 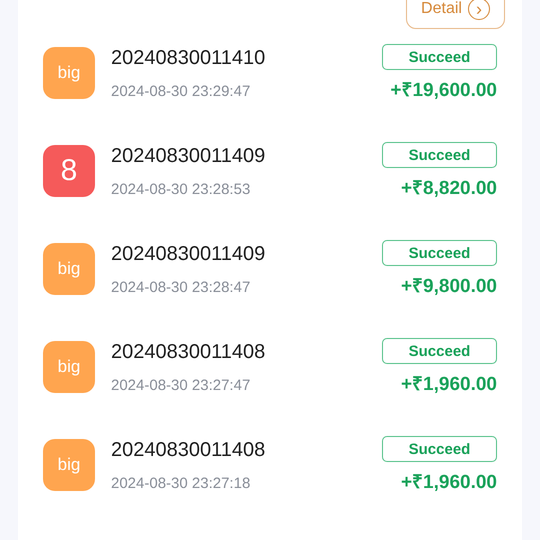 What do you see at coordinates (448, 188) in the screenshot?
I see `amount-text: +₹8,820.00` at bounding box center [448, 188].